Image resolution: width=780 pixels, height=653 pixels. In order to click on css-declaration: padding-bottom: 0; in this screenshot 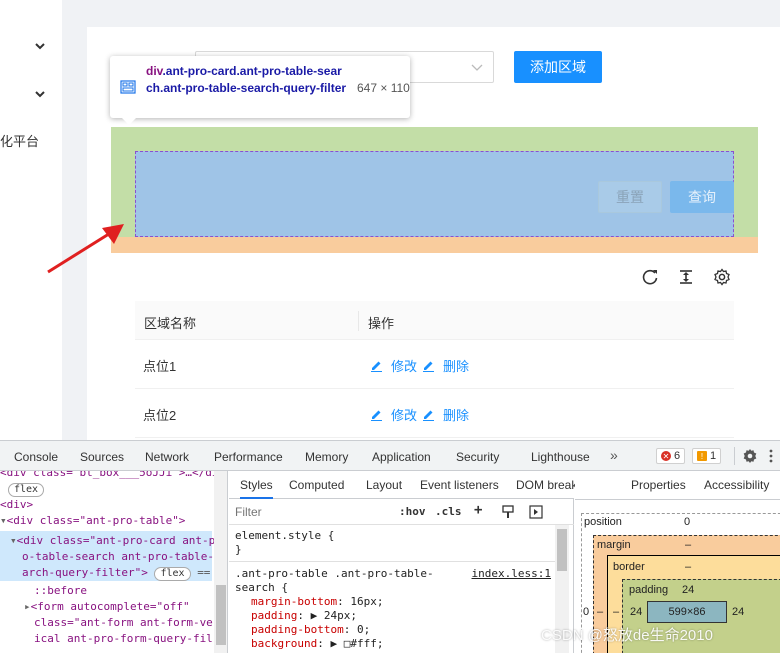, I will do `click(310, 630)`.